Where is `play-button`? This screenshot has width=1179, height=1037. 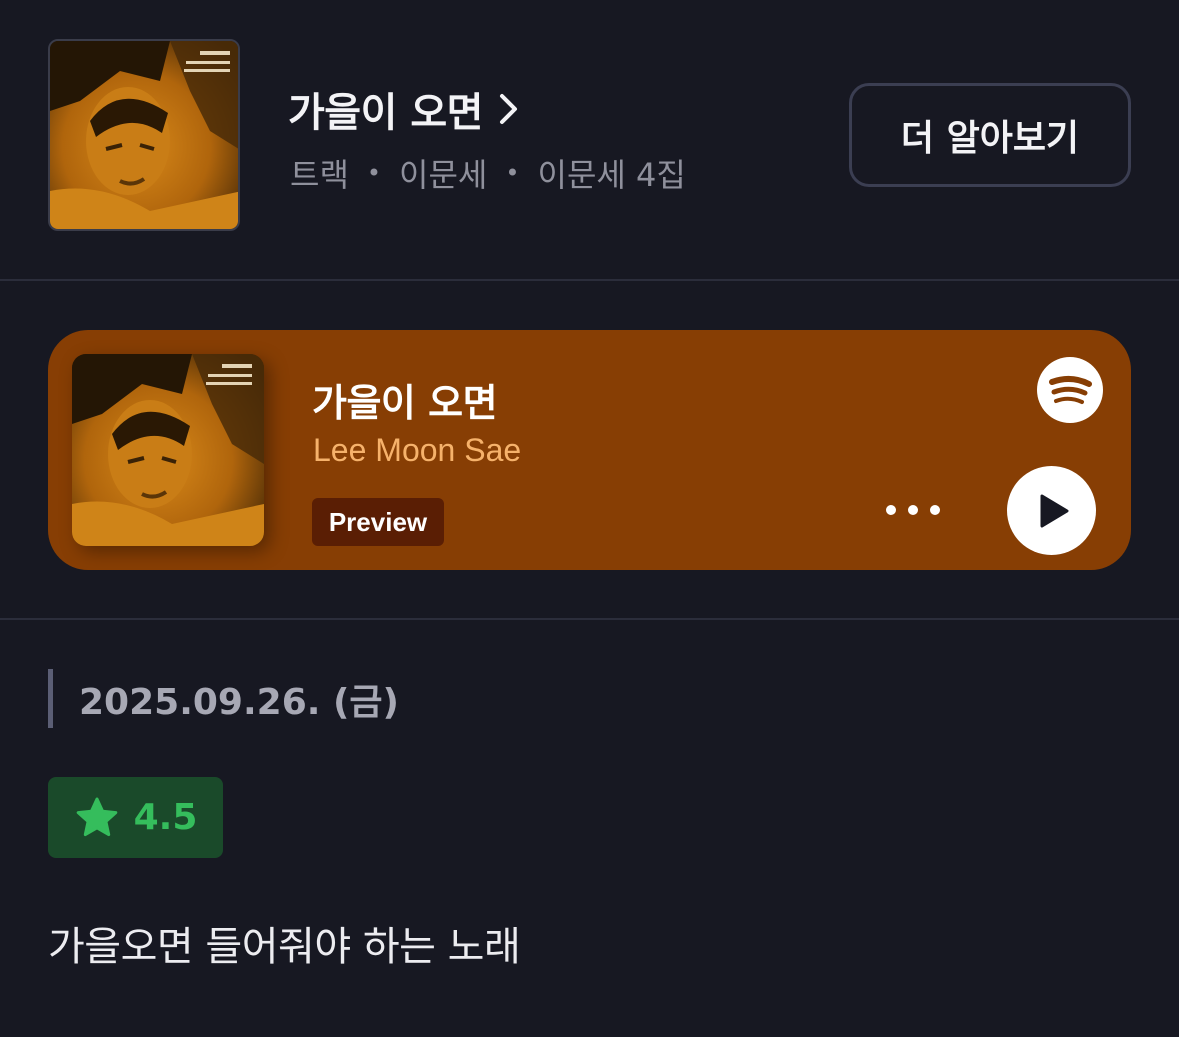 play-button is located at coordinates (1051, 510).